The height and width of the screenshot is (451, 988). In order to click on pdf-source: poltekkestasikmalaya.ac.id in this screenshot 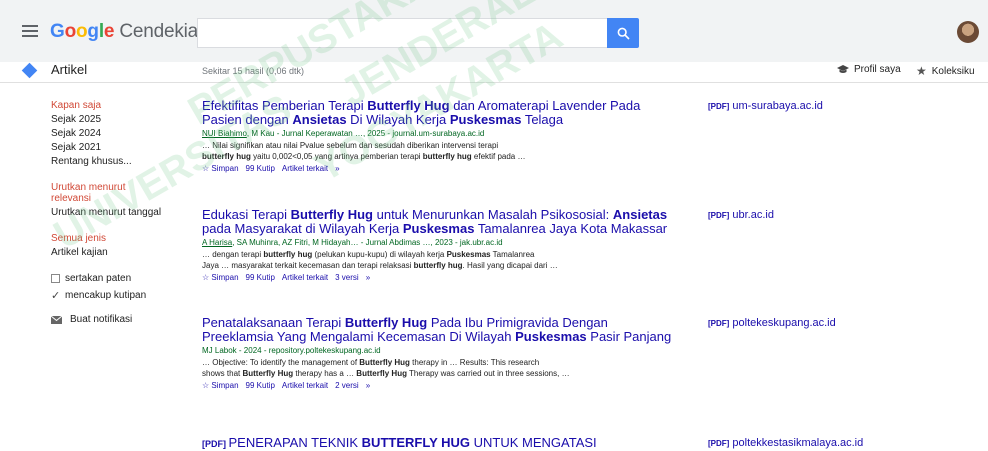, I will do `click(798, 443)`.